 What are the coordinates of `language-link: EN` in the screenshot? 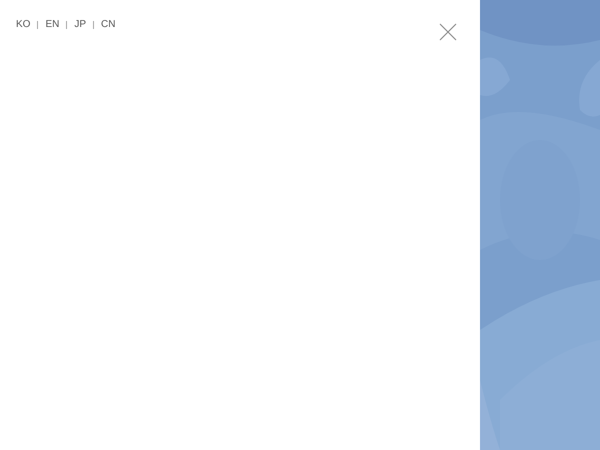 It's located at (52, 24).